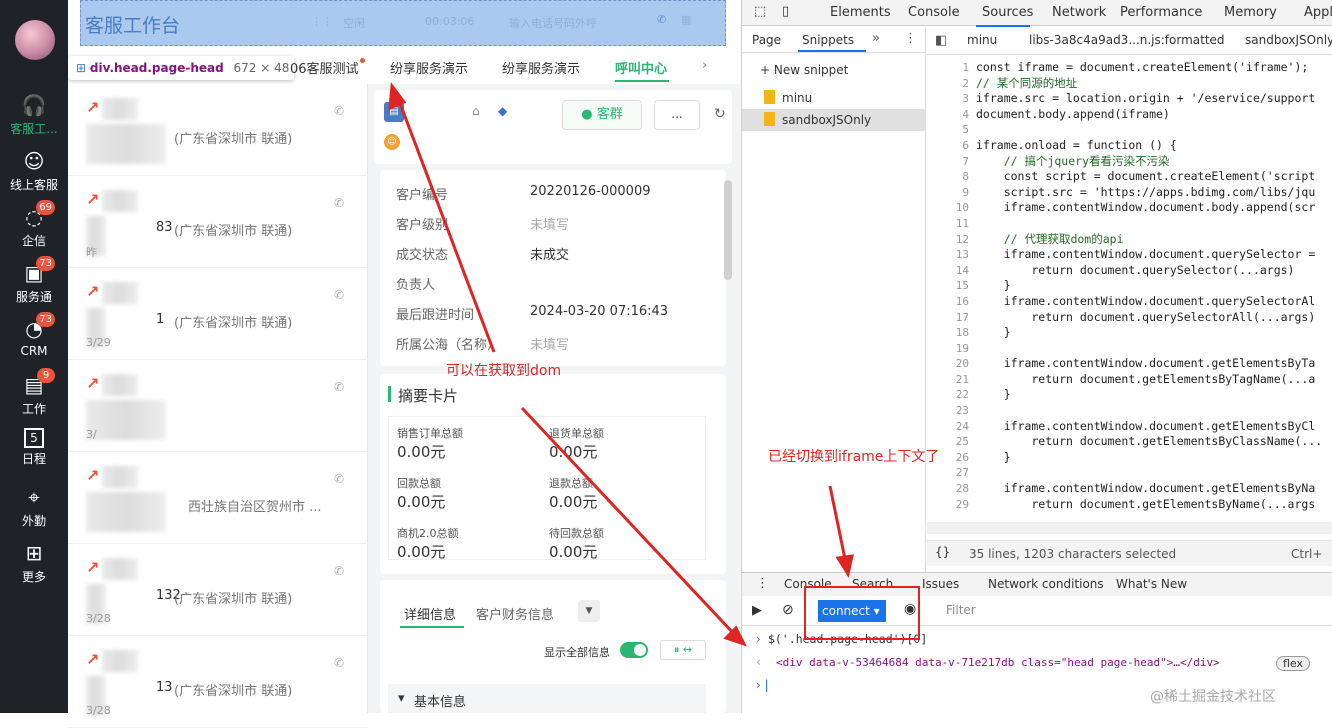  What do you see at coordinates (862, 613) in the screenshot?
I see `context-highlight-box` at bounding box center [862, 613].